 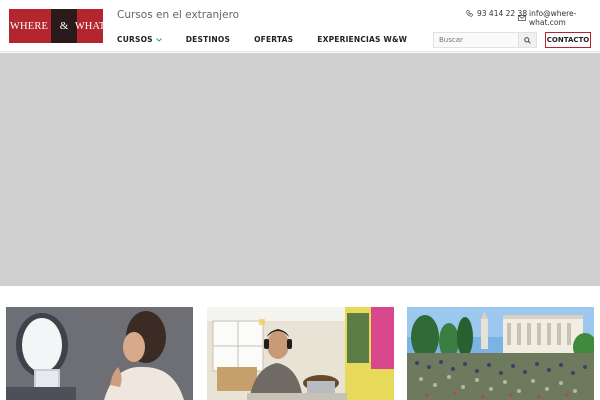 What do you see at coordinates (158, 40) in the screenshot?
I see `chevron-down-icon` at bounding box center [158, 40].